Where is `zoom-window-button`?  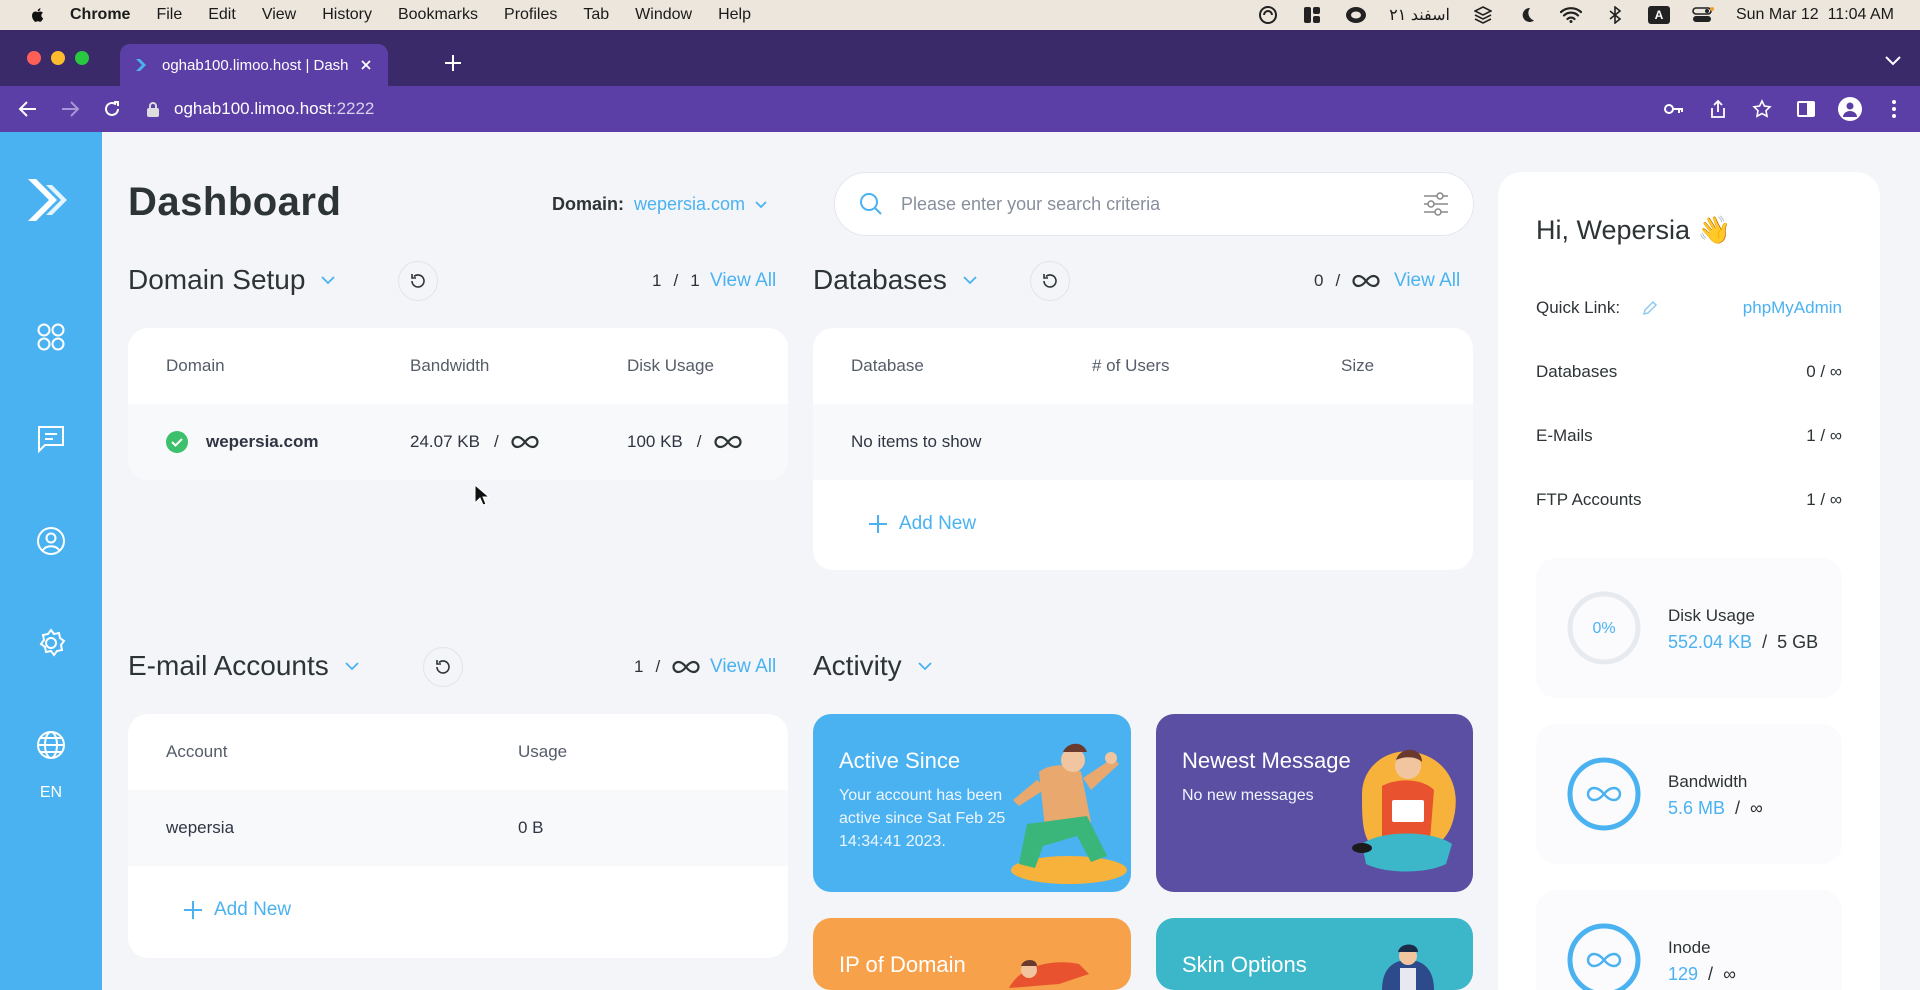
zoom-window-button is located at coordinates (82, 58).